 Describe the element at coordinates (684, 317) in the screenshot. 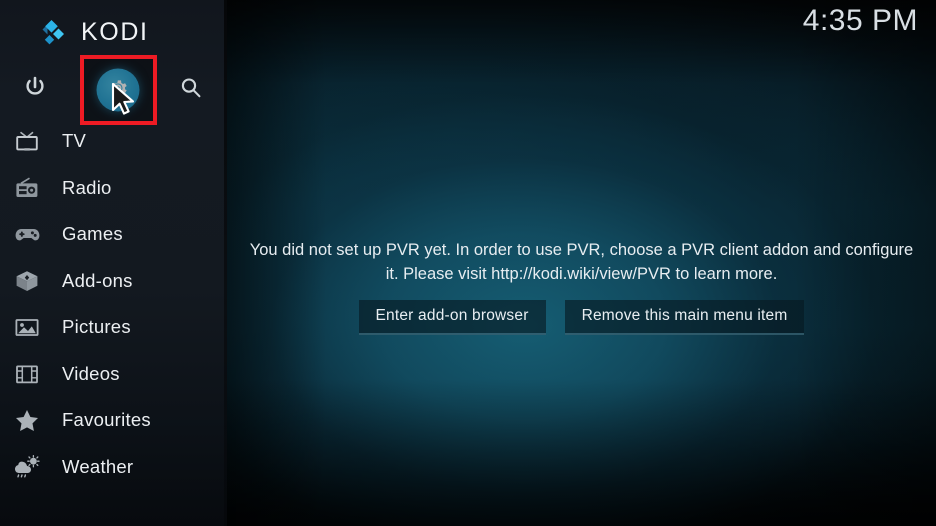

I see `remove-main-menu-item-button: Remove this main menu item` at that location.